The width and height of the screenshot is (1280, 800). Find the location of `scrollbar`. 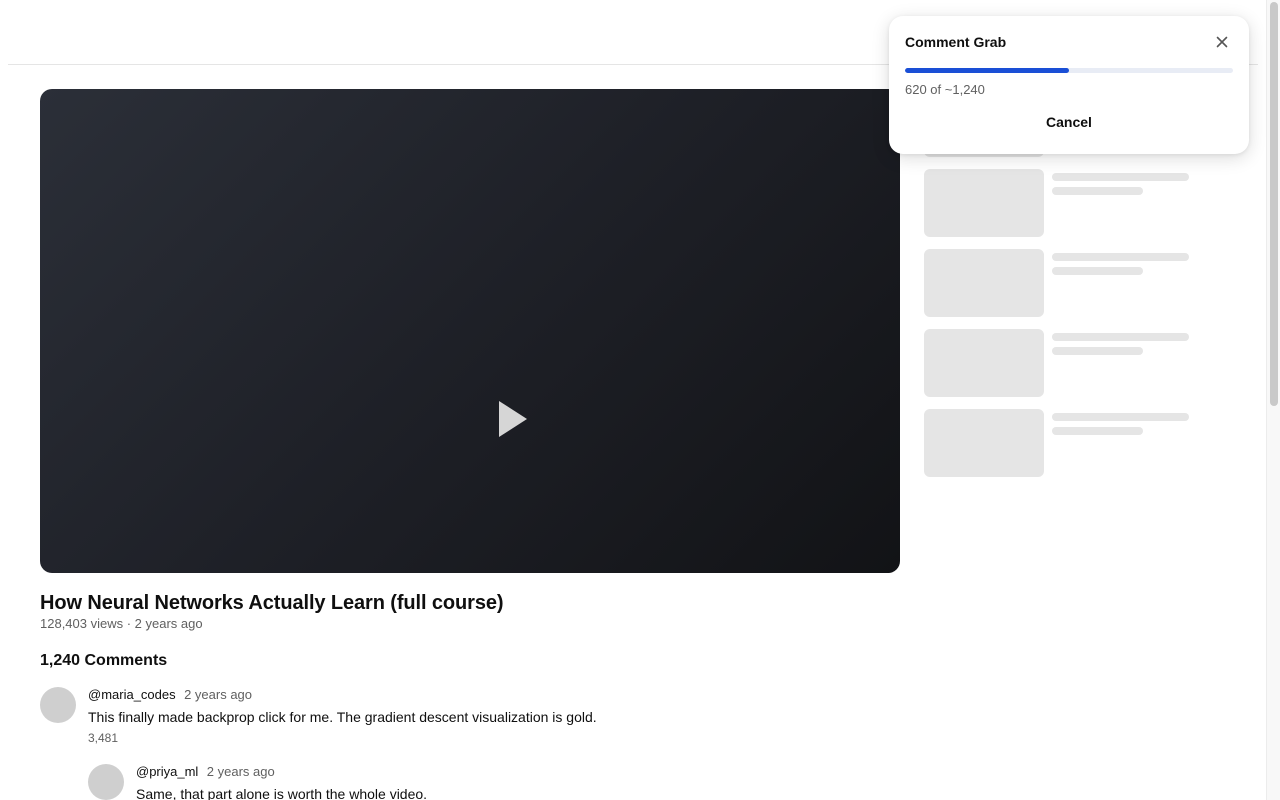

scrollbar is located at coordinates (1273, 400).